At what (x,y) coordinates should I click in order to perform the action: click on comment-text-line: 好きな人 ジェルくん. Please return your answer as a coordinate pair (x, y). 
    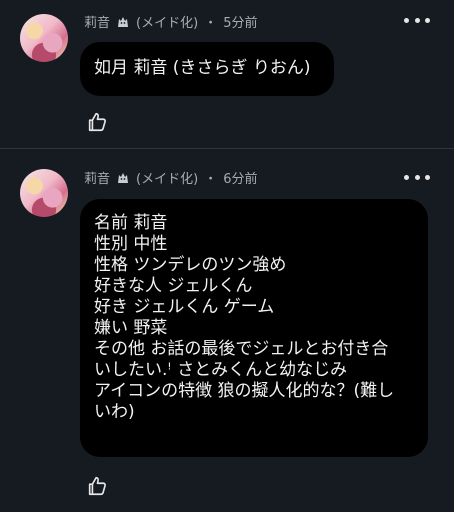
    Looking at the image, I should click on (173, 286).